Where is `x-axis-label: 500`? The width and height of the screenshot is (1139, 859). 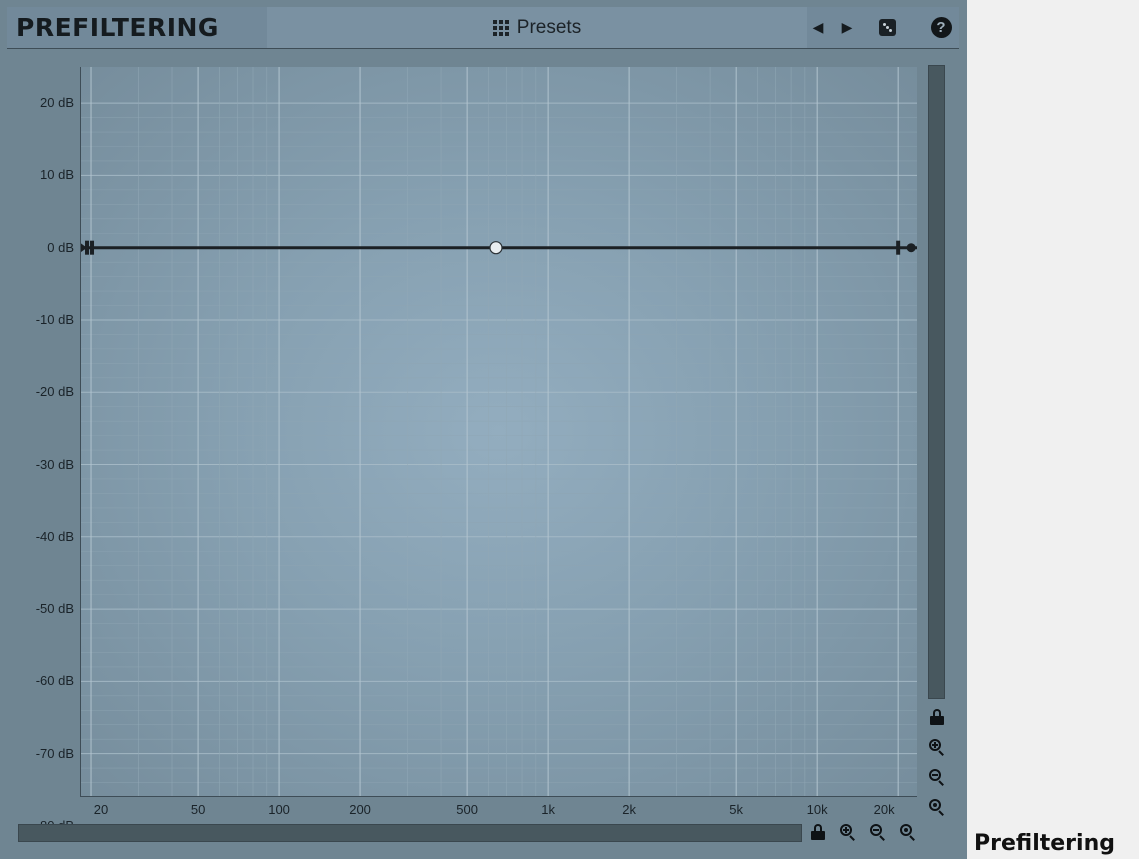
x-axis-label: 500 is located at coordinates (467, 809).